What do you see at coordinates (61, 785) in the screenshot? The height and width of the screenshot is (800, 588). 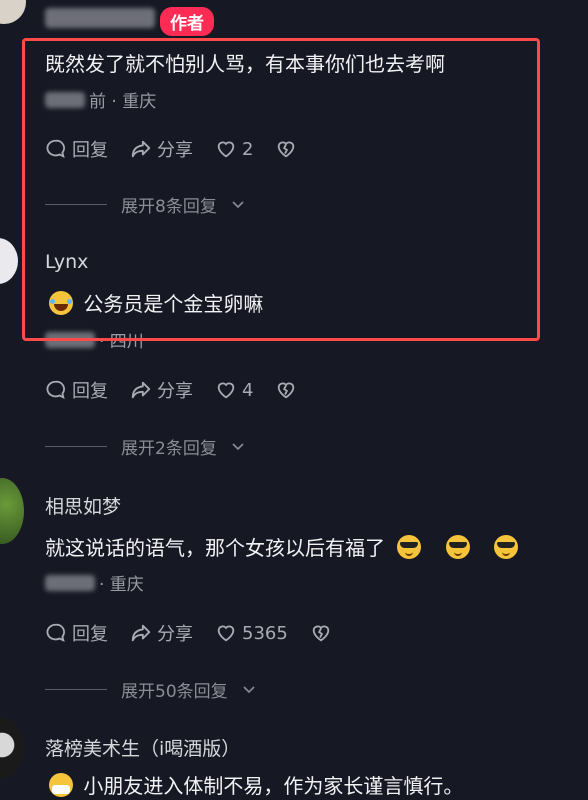 I see `face-with-mask-emoji-icon` at bounding box center [61, 785].